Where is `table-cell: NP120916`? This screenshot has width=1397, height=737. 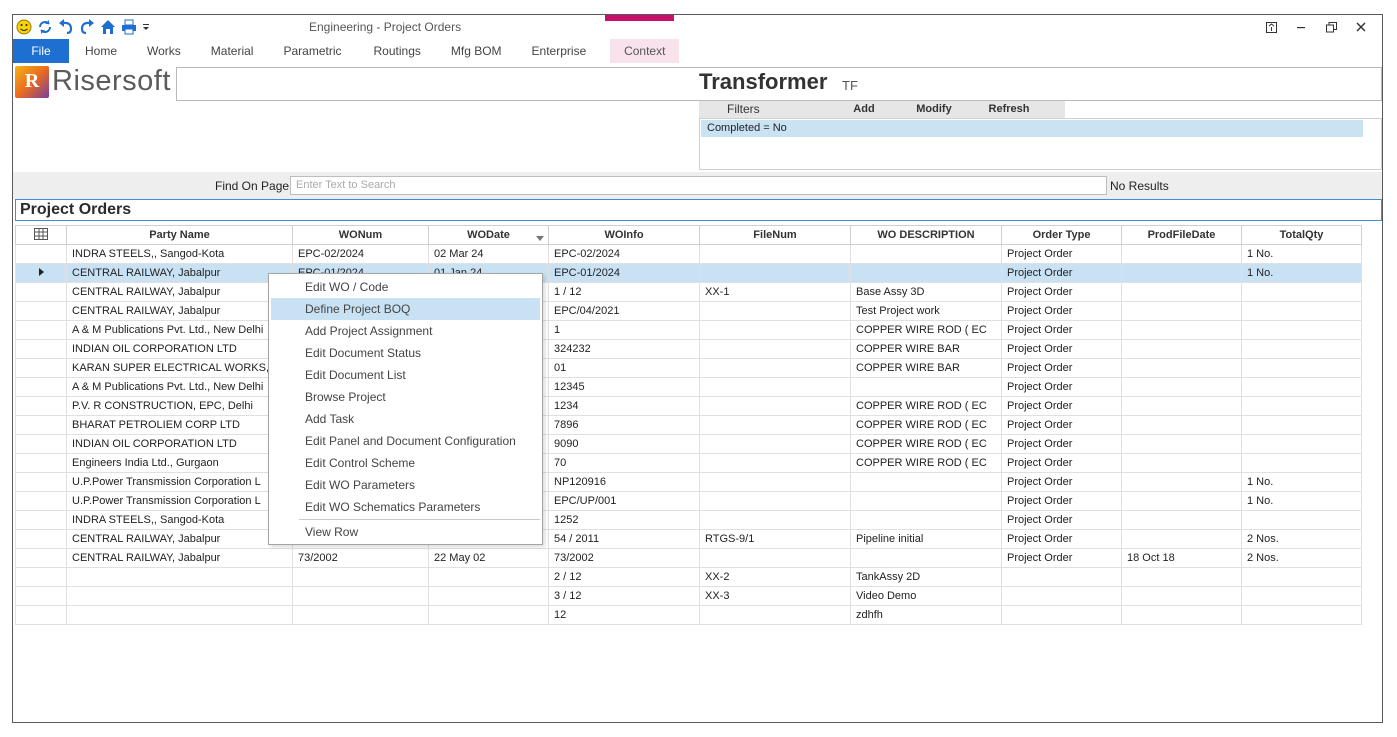 table-cell: NP120916 is located at coordinates (624, 482).